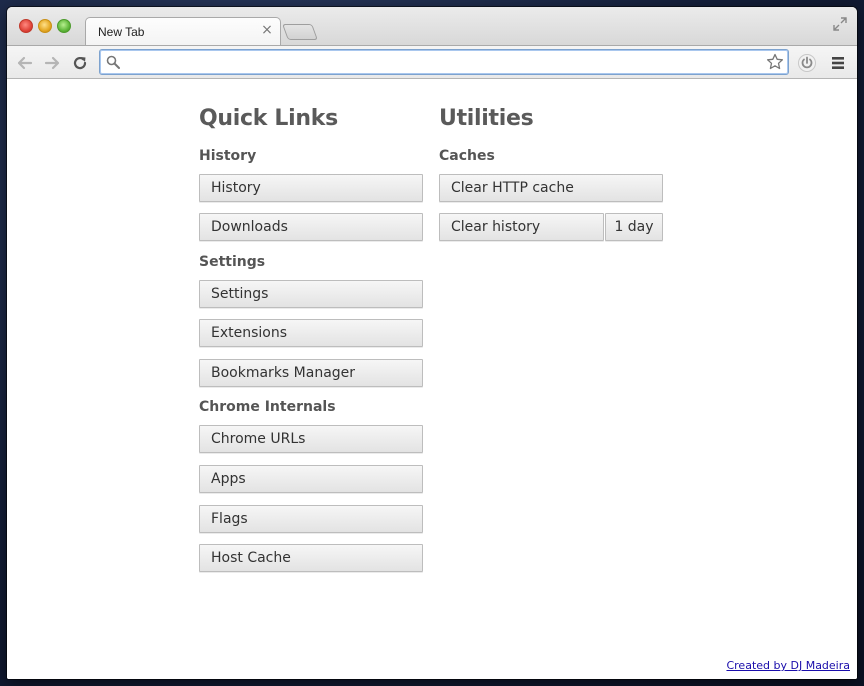 The image size is (864, 686). What do you see at coordinates (840, 24) in the screenshot?
I see `fullscreen-icon` at bounding box center [840, 24].